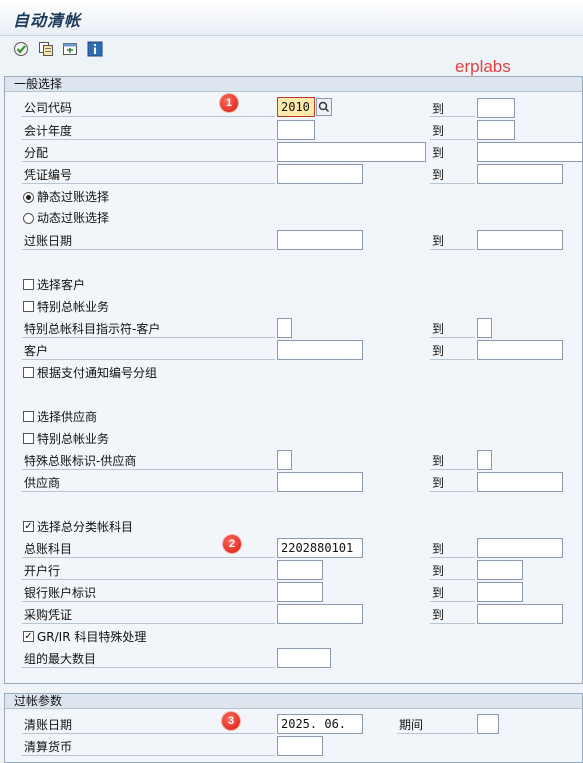 This screenshot has height=763, width=583. Describe the element at coordinates (48, 549) in the screenshot. I see `gl-account-label: 总账科目` at that location.